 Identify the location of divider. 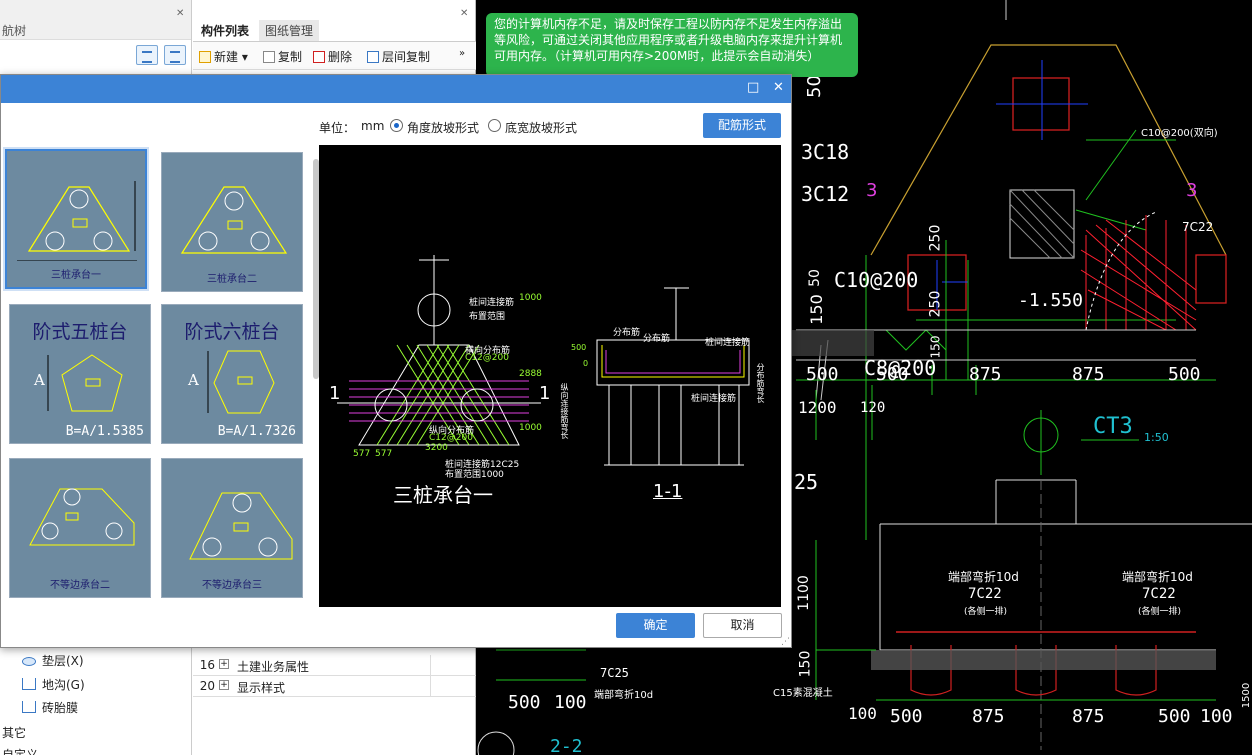
(430, 665).